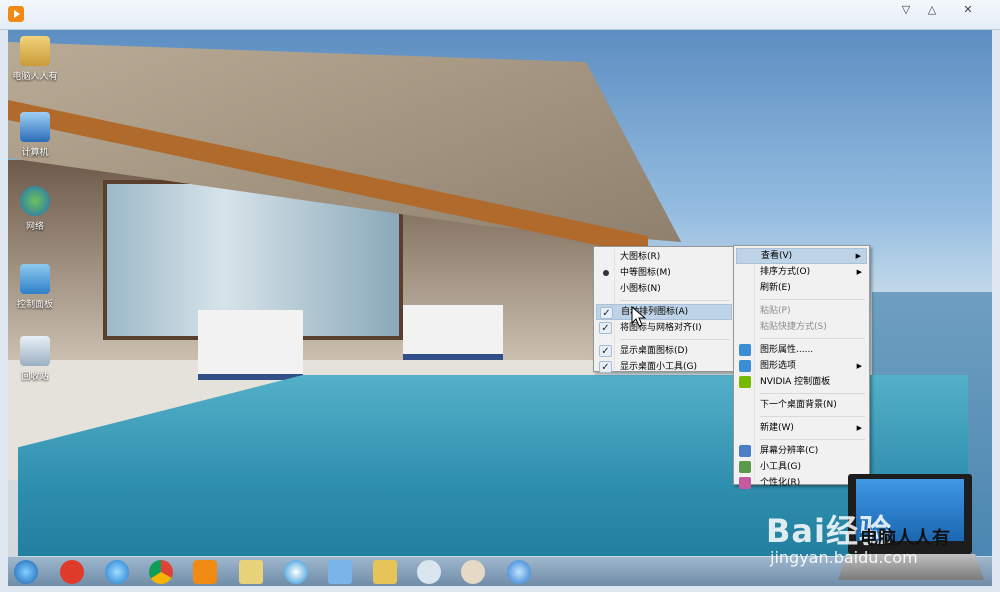 This screenshot has height=592, width=1000. What do you see at coordinates (932, 10) in the screenshot?
I see `minimize-icon: △` at bounding box center [932, 10].